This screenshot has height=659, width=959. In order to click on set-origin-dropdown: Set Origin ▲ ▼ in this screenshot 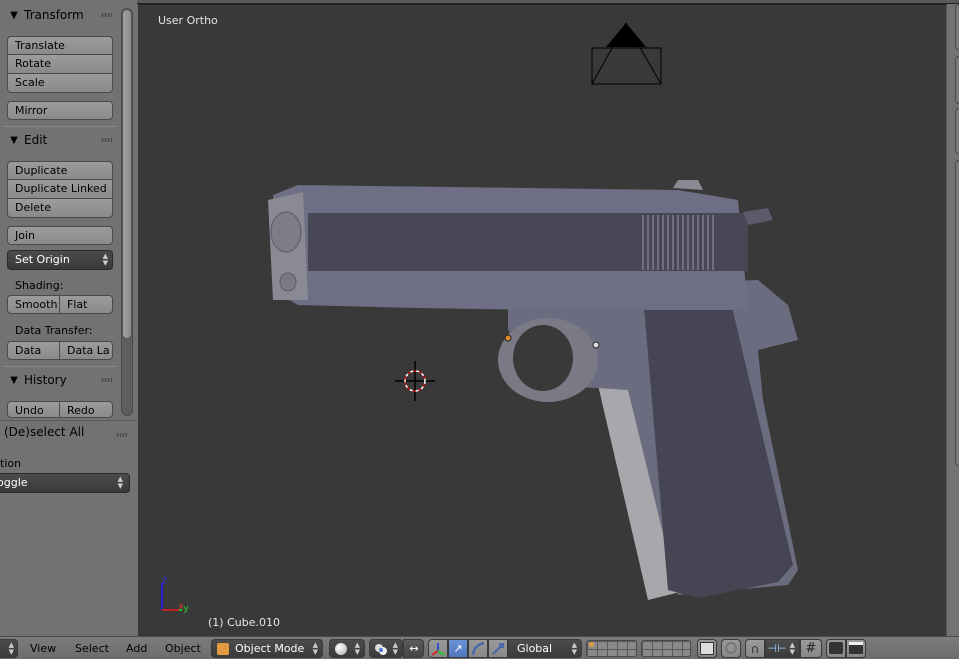, I will do `click(60, 260)`.